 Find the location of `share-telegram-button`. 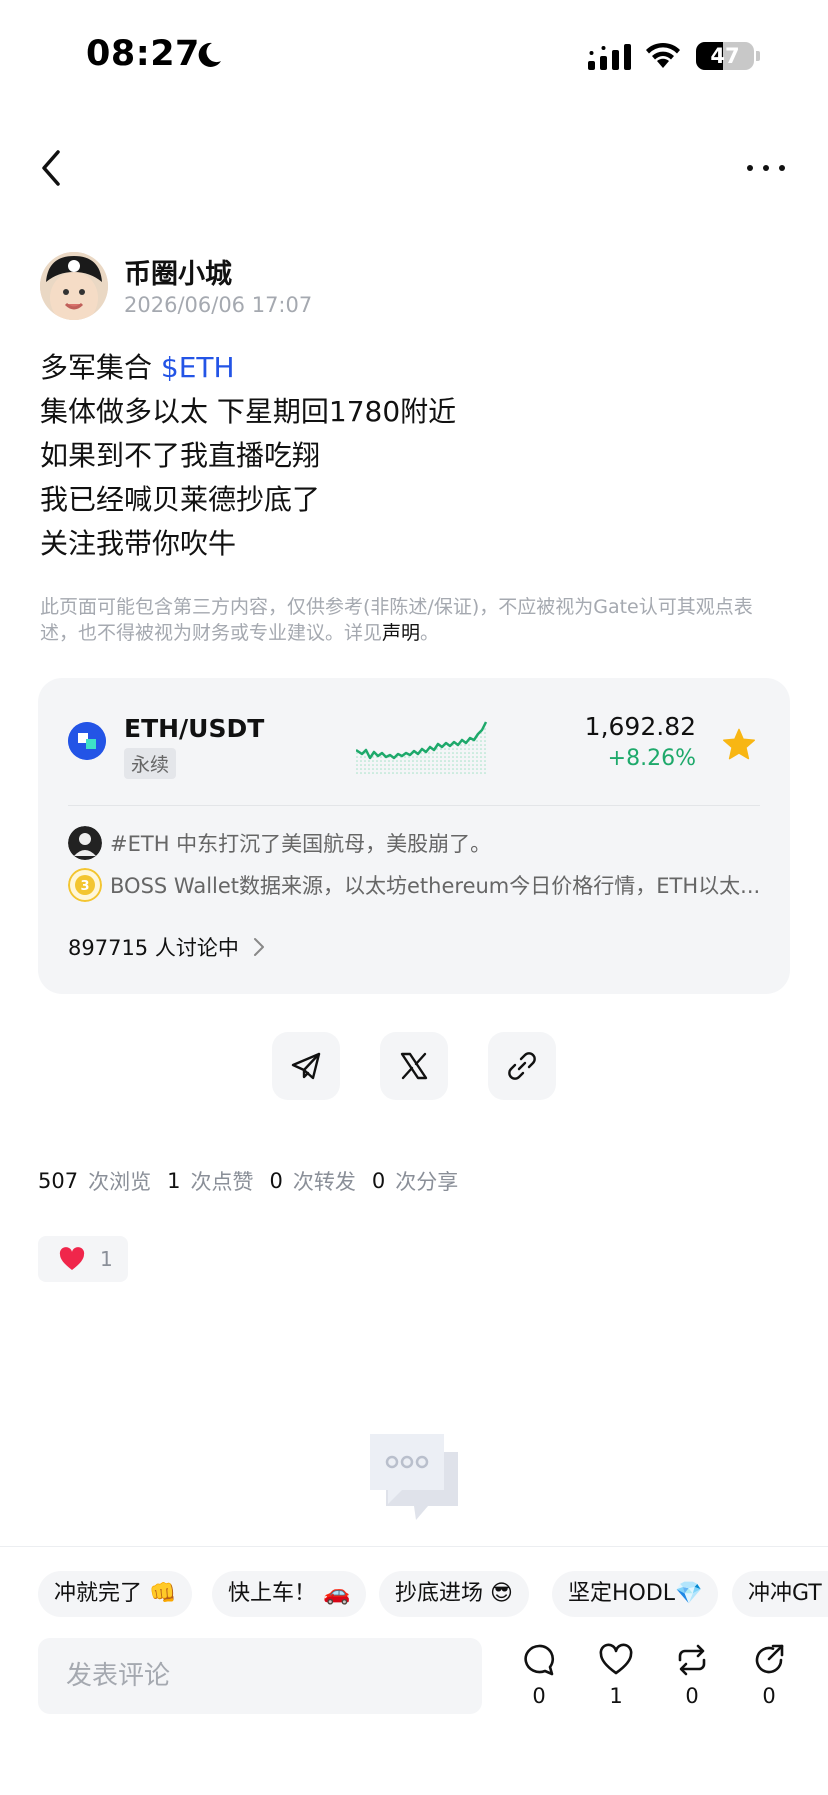

share-telegram-button is located at coordinates (306, 1066).